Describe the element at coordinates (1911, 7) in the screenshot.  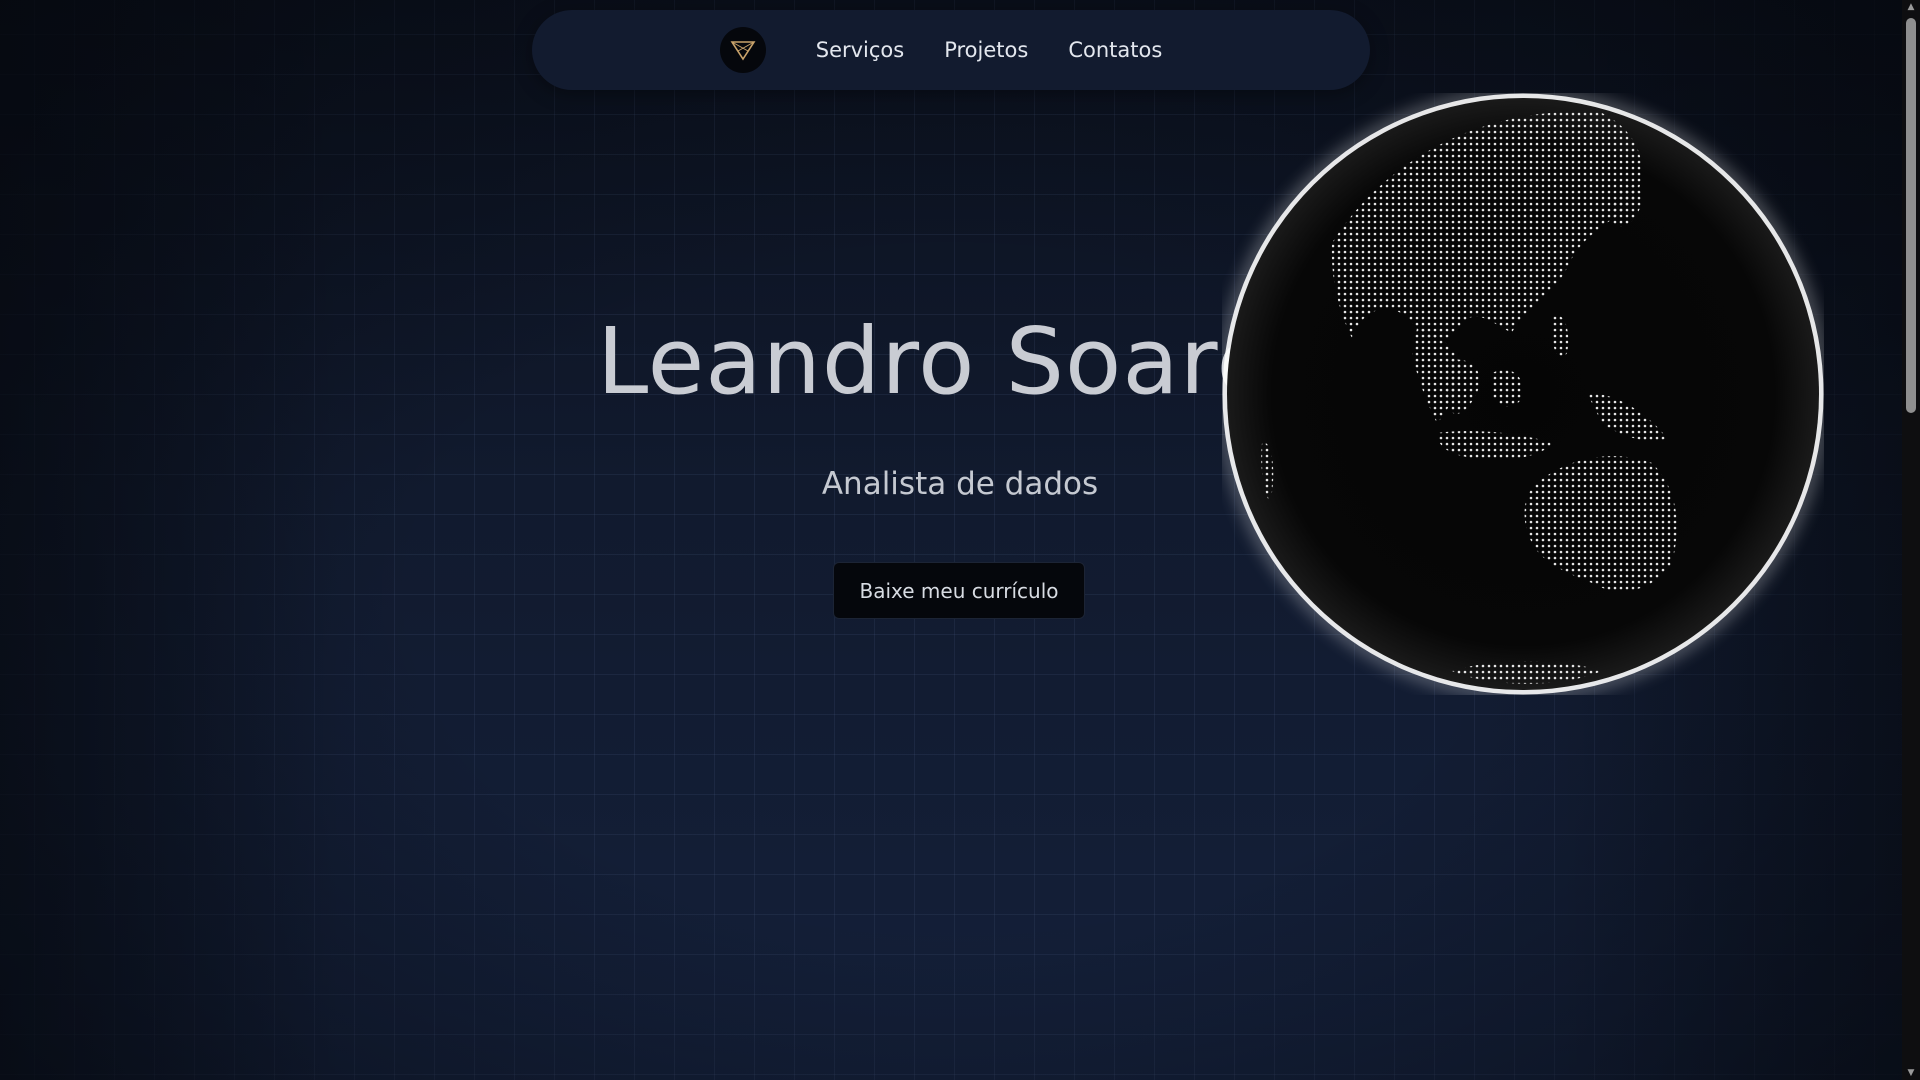
I see `scroll-up-icon: ▲` at that location.